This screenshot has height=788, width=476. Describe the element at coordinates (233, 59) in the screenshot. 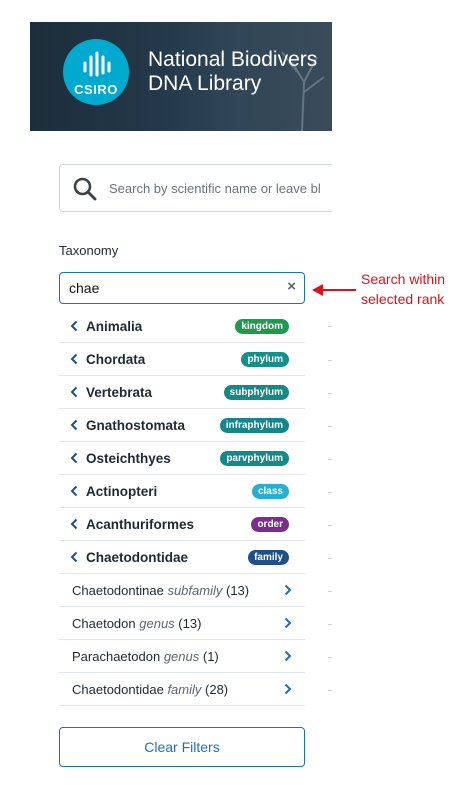

I see `site-title-line1: National Biodivers` at that location.